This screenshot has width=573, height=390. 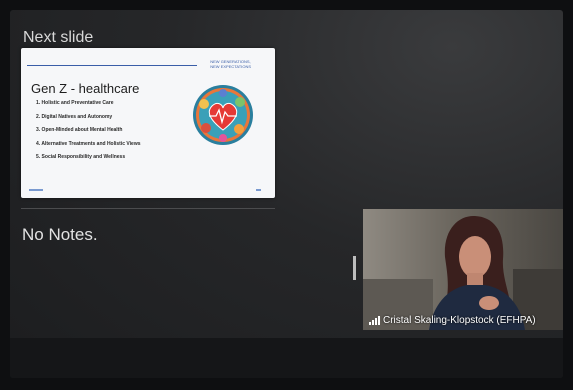 I want to click on slide-bullet: 2. Digital Natives and Autonomy, so click(x=74, y=116).